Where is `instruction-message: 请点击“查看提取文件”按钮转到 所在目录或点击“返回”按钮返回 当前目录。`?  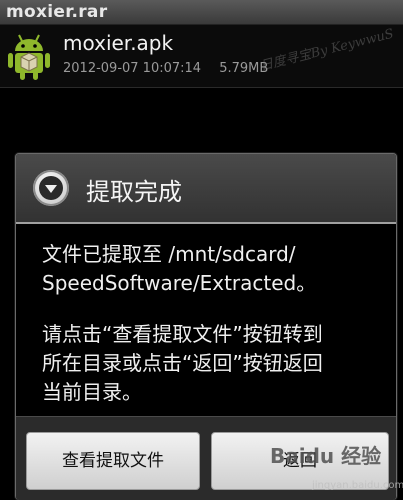
instruction-message: 请点击“查看提取文件”按钮转到 所在目录或点击“返回”按钮返回 当前目录。 is located at coordinates (182, 363).